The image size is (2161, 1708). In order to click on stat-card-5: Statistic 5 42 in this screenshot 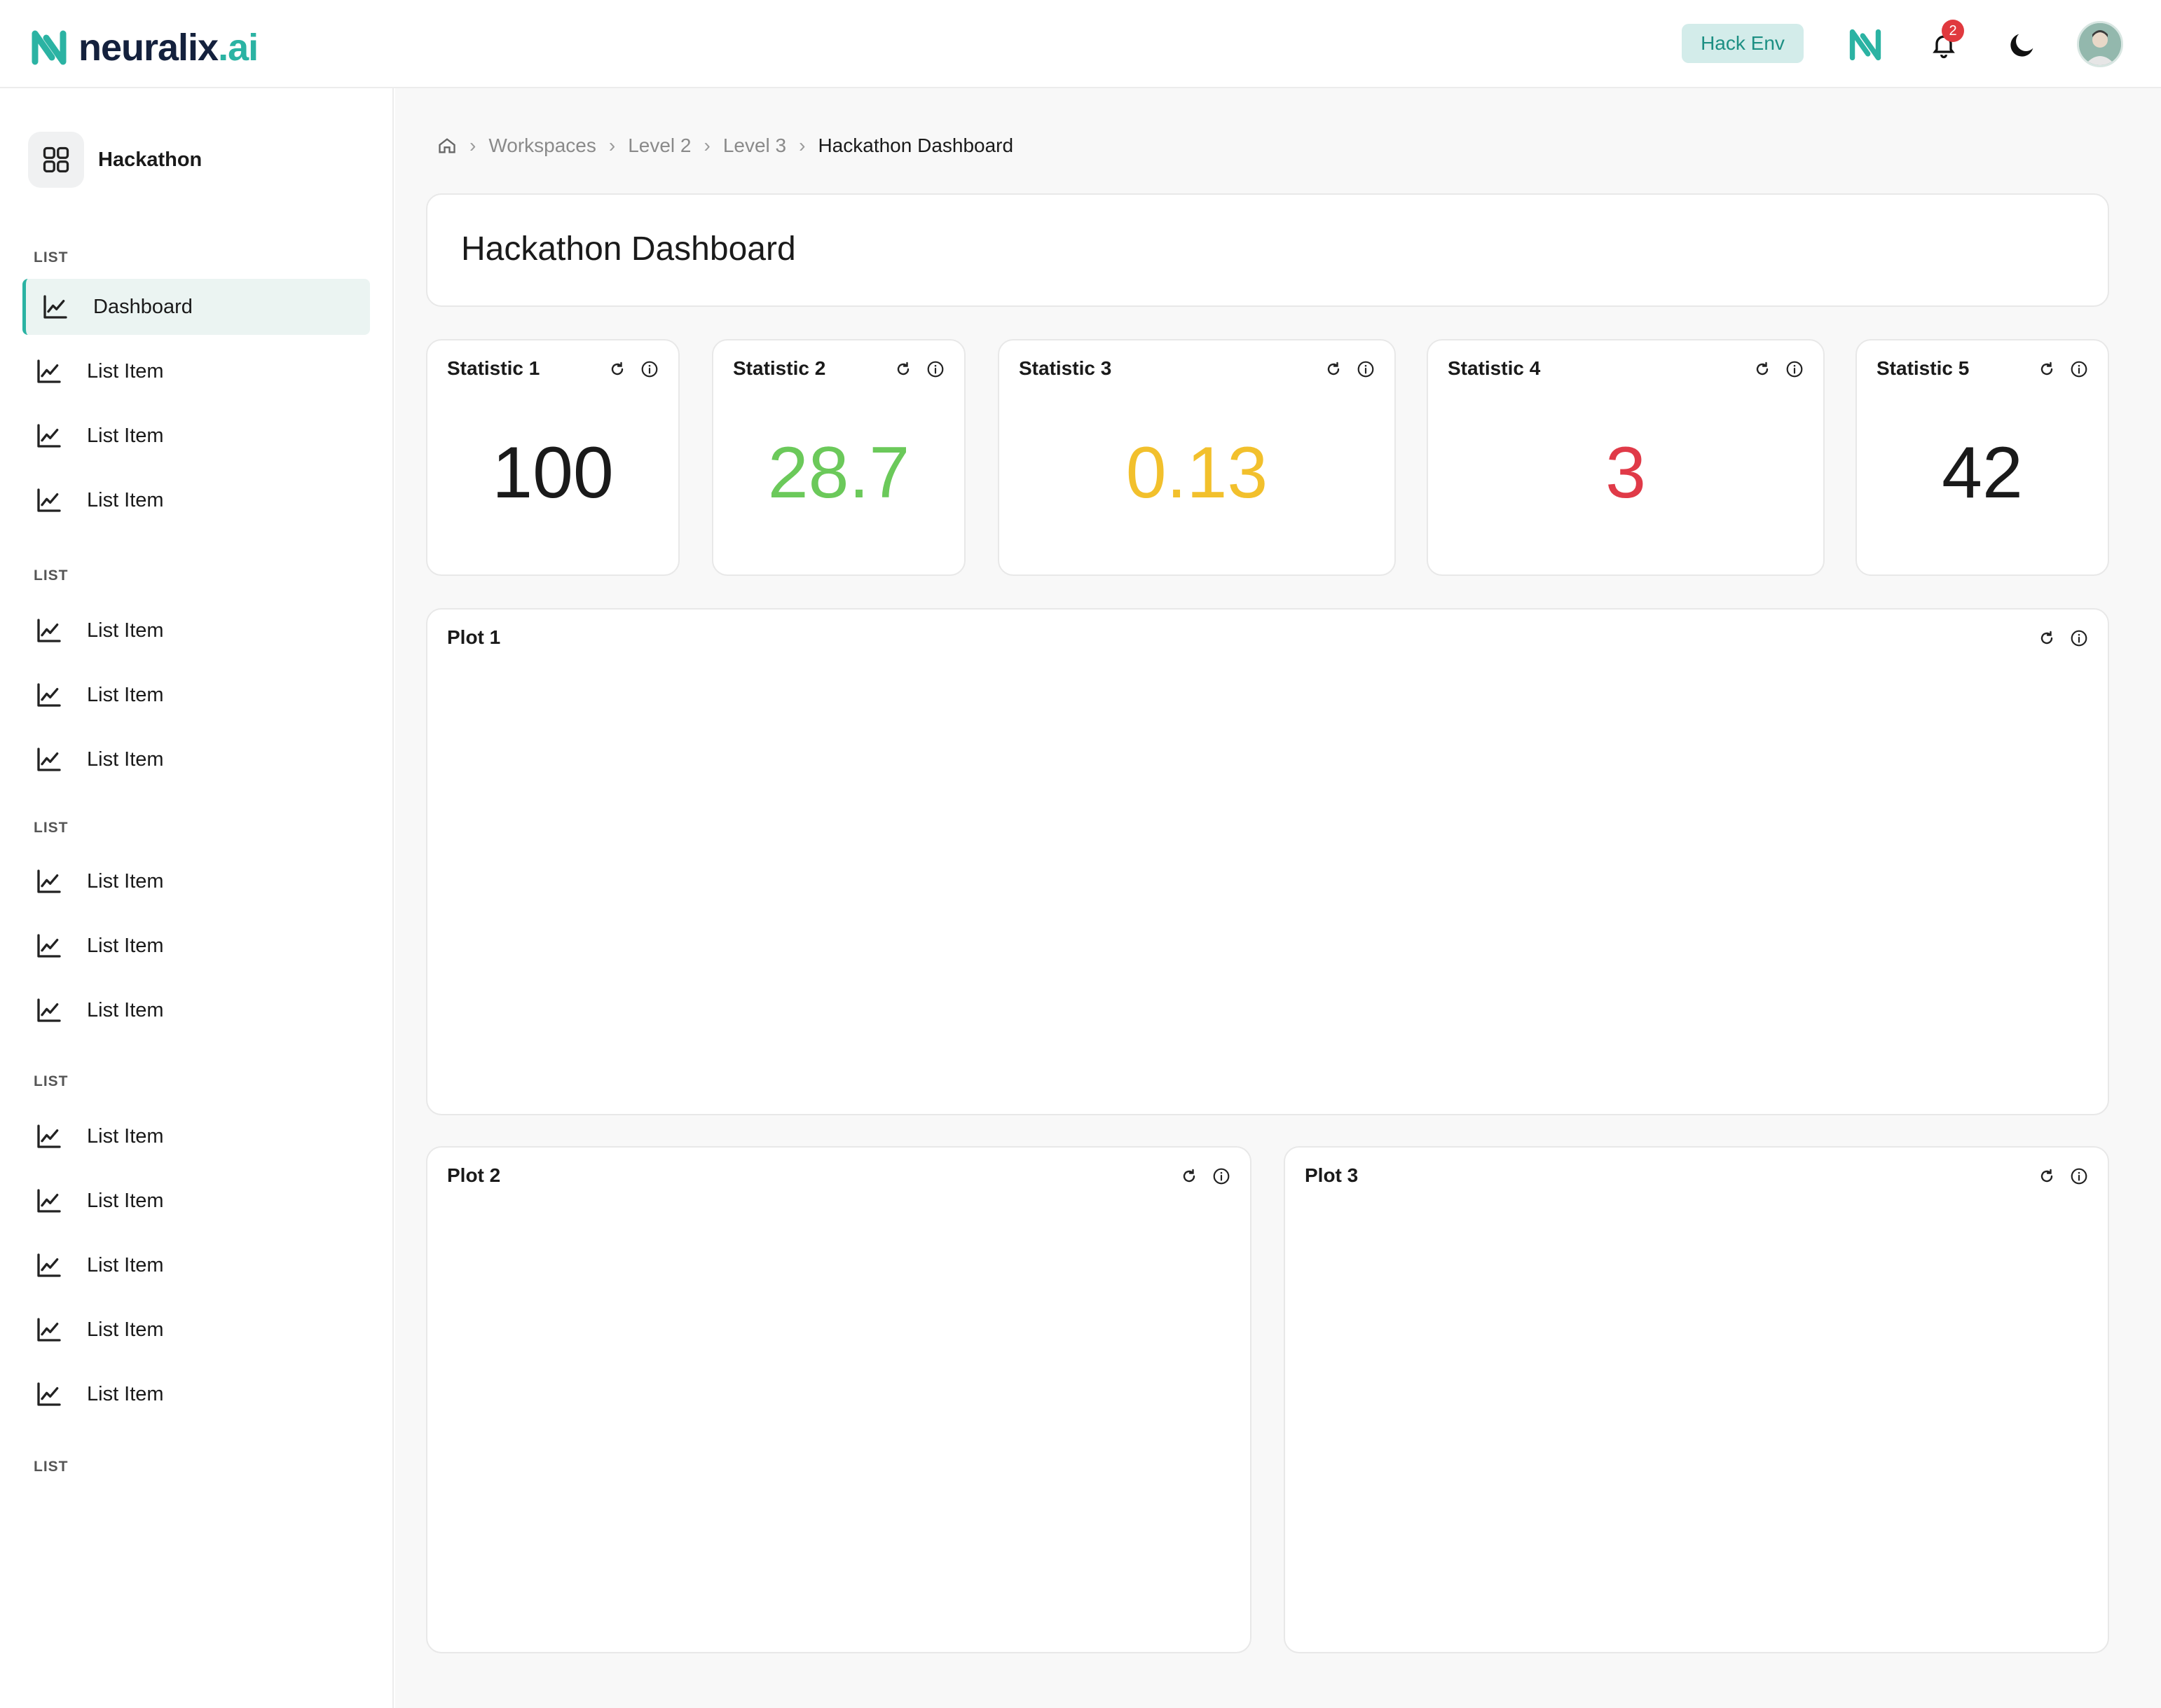, I will do `click(1982, 457)`.